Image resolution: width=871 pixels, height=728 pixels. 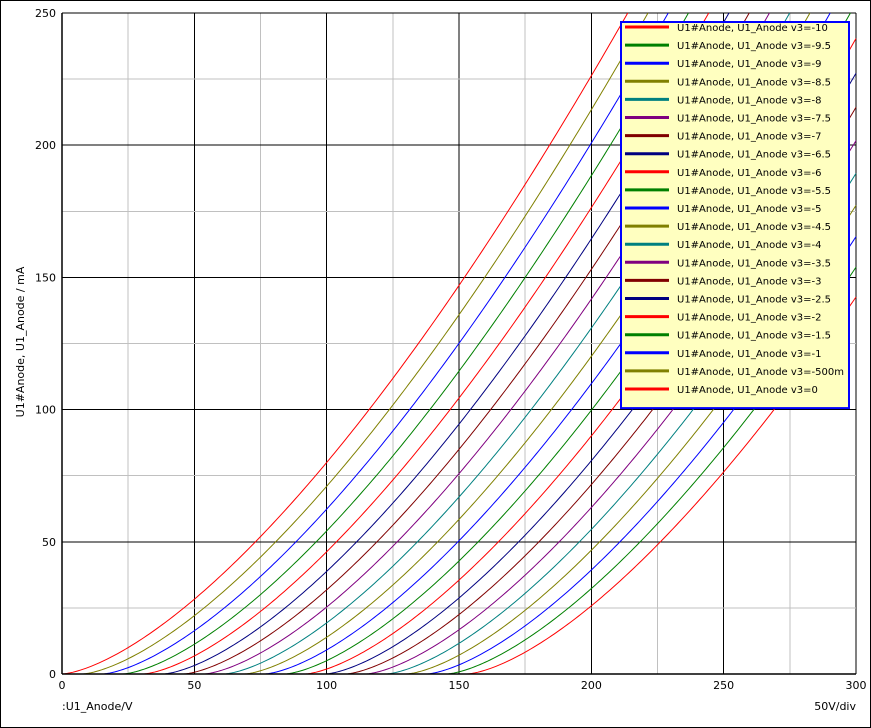 I want to click on legend-entry-4: U1#Anode, U1_Anode v3=-8, so click(x=749, y=100).